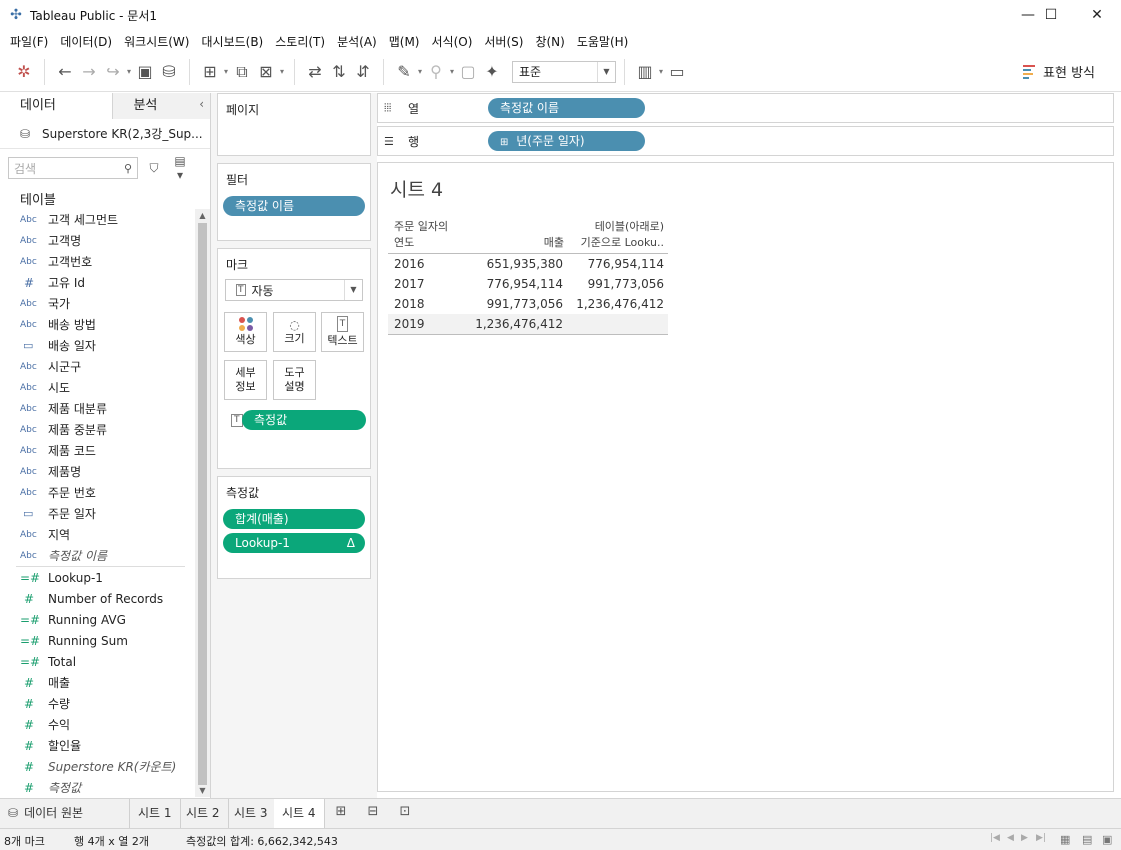 The width and height of the screenshot is (1121, 850). What do you see at coordinates (304, 420) in the screenshot?
I see `marks-text-pill: 측정값` at bounding box center [304, 420].